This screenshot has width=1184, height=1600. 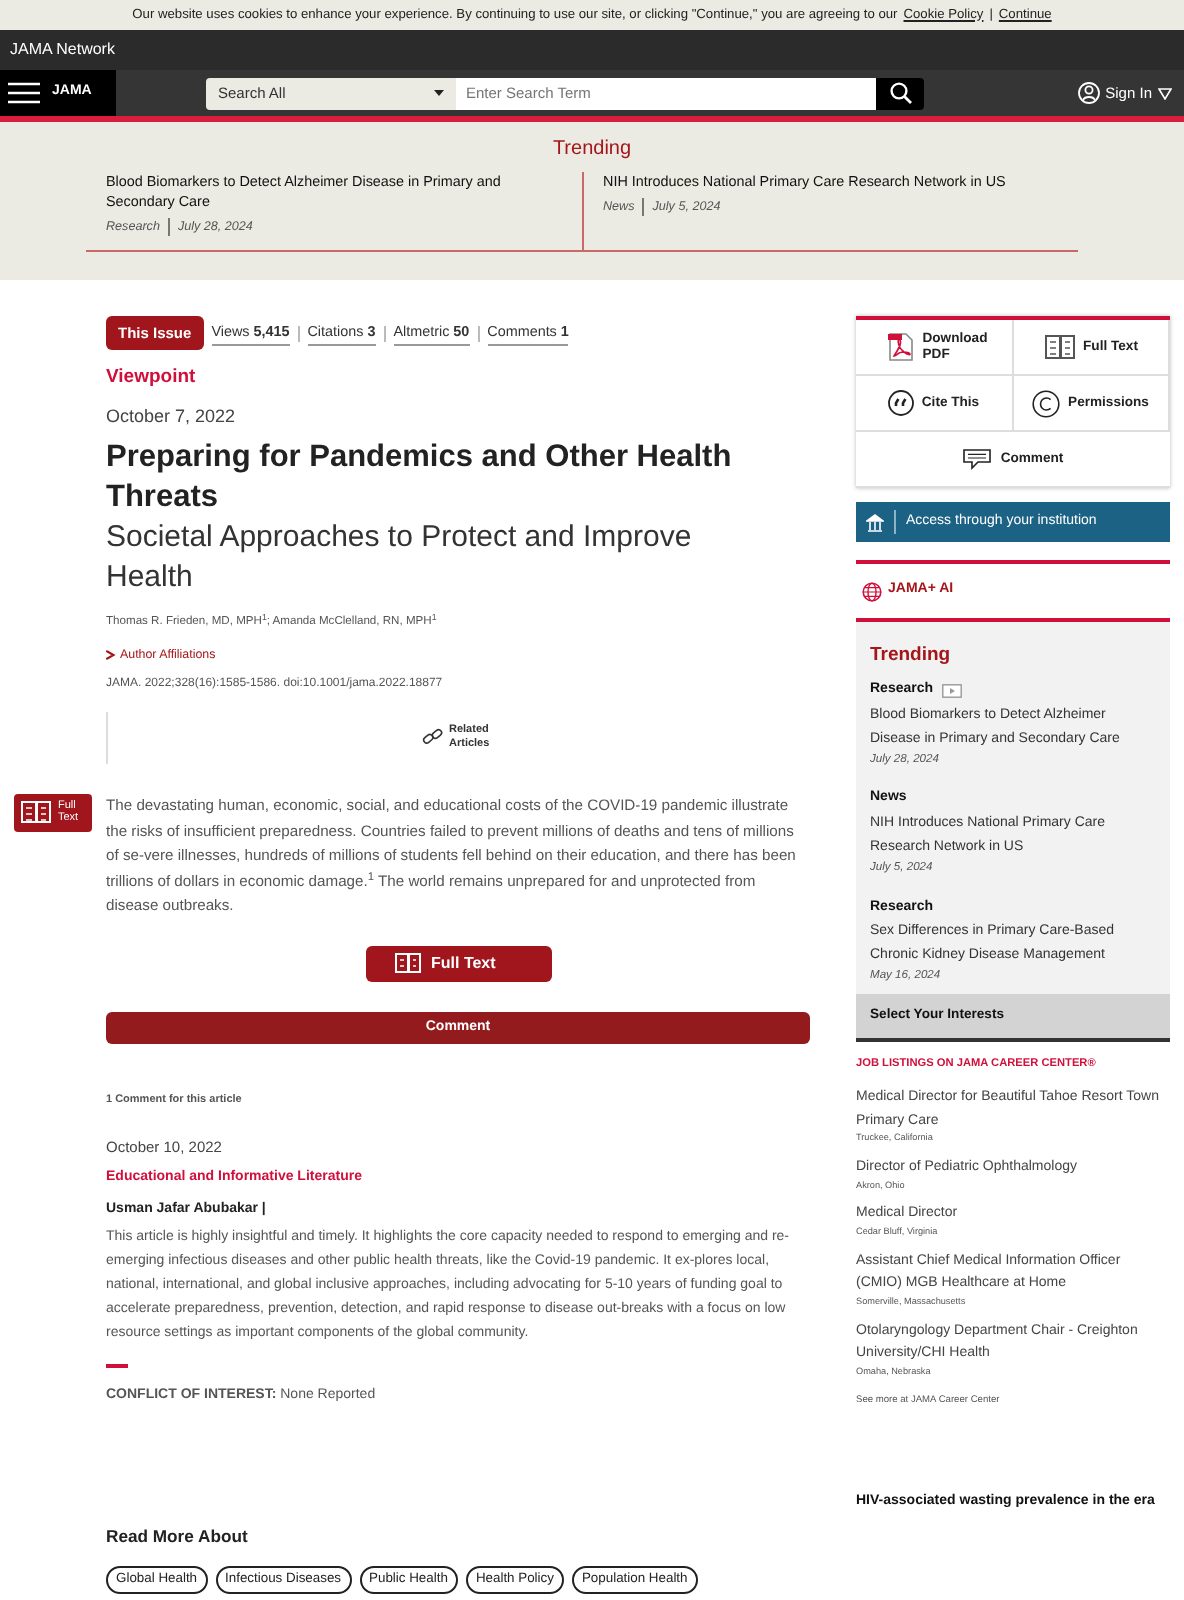 I want to click on read-more-heading: Read More About, so click(x=178, y=1536).